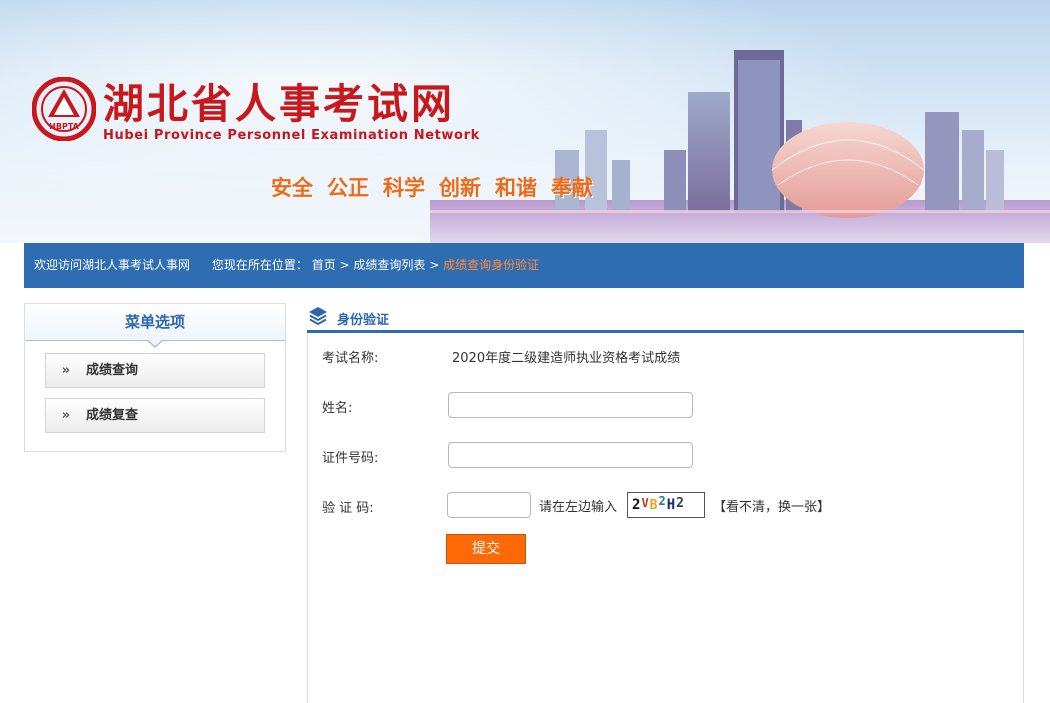 Image resolution: width=1050 pixels, height=703 pixels. What do you see at coordinates (363, 320) in the screenshot?
I see `panel-title: 身份验证` at bounding box center [363, 320].